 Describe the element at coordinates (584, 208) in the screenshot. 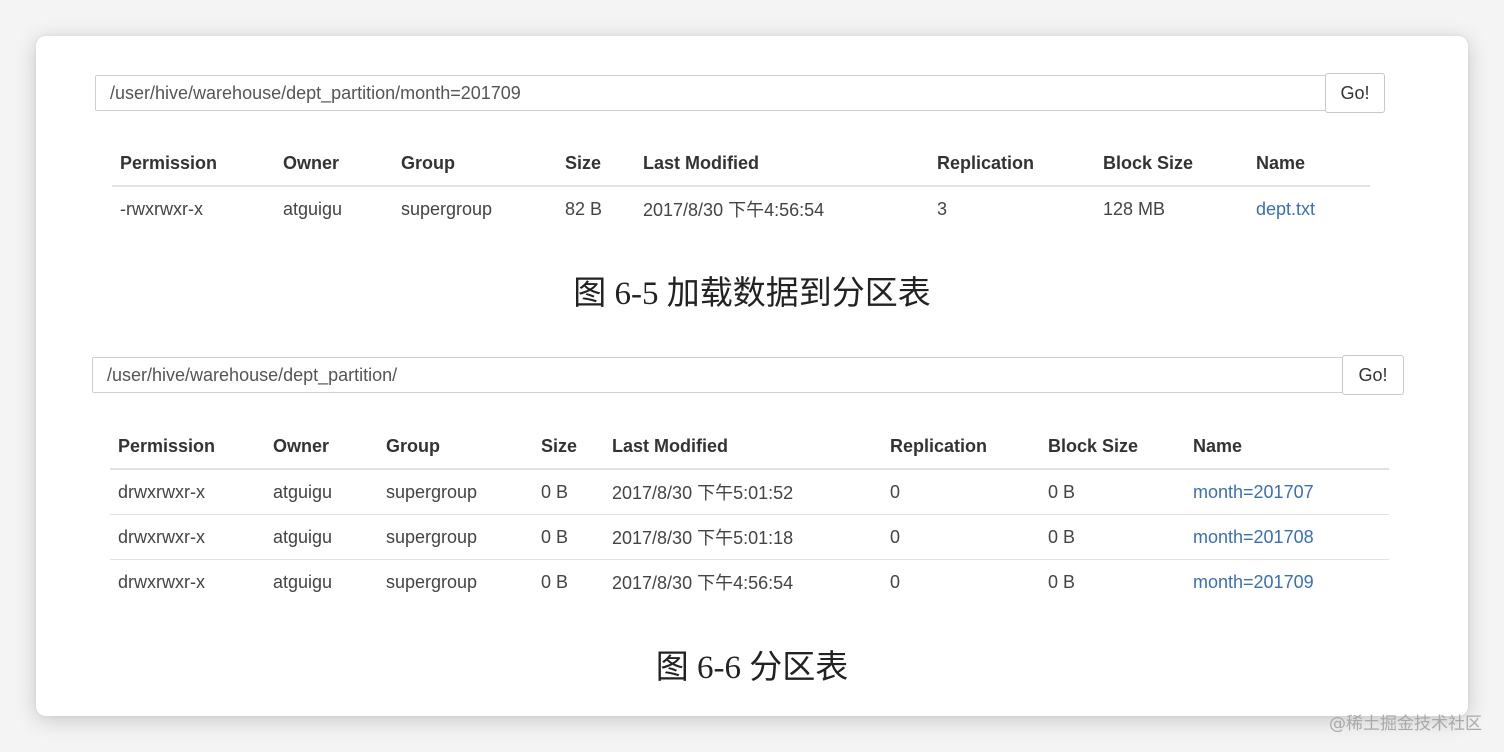

I see `cell-size: 82 B` at that location.